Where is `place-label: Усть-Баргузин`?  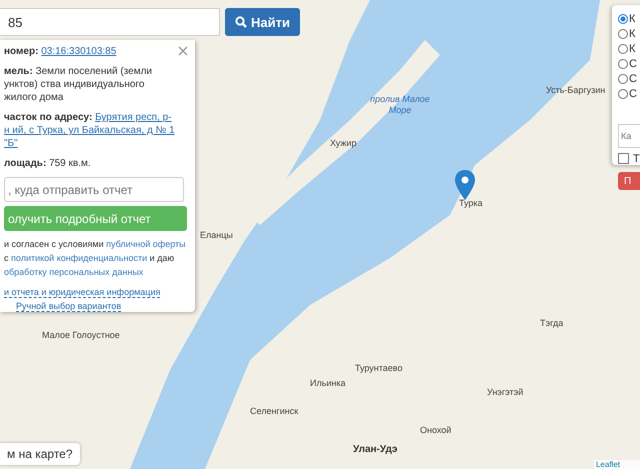
place-label: Усть-Баргузин is located at coordinates (576, 90).